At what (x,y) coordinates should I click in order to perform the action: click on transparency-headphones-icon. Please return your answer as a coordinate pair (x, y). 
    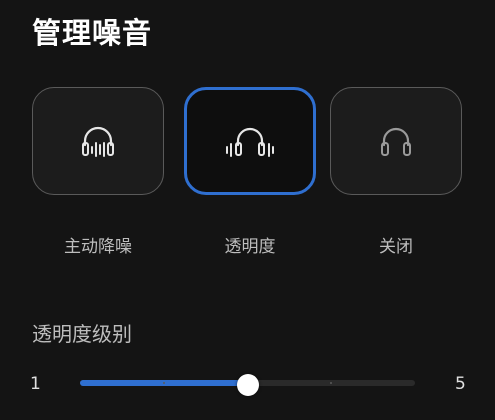
    Looking at the image, I should click on (250, 141).